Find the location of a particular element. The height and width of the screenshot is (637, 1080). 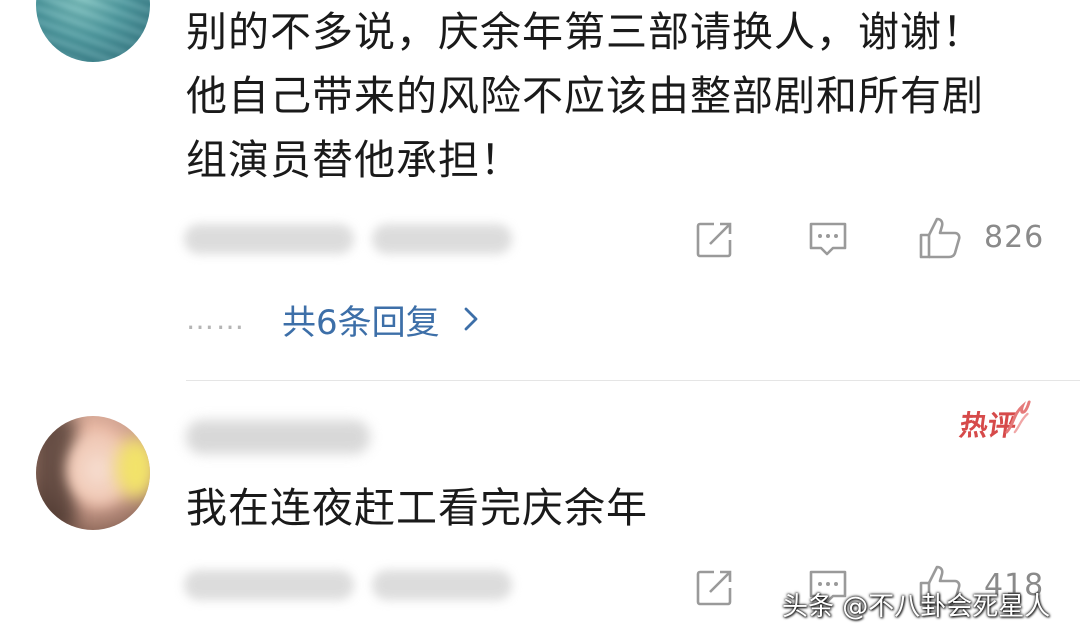

view-replies-link: …… 共6条回复 is located at coordinates (333, 319).